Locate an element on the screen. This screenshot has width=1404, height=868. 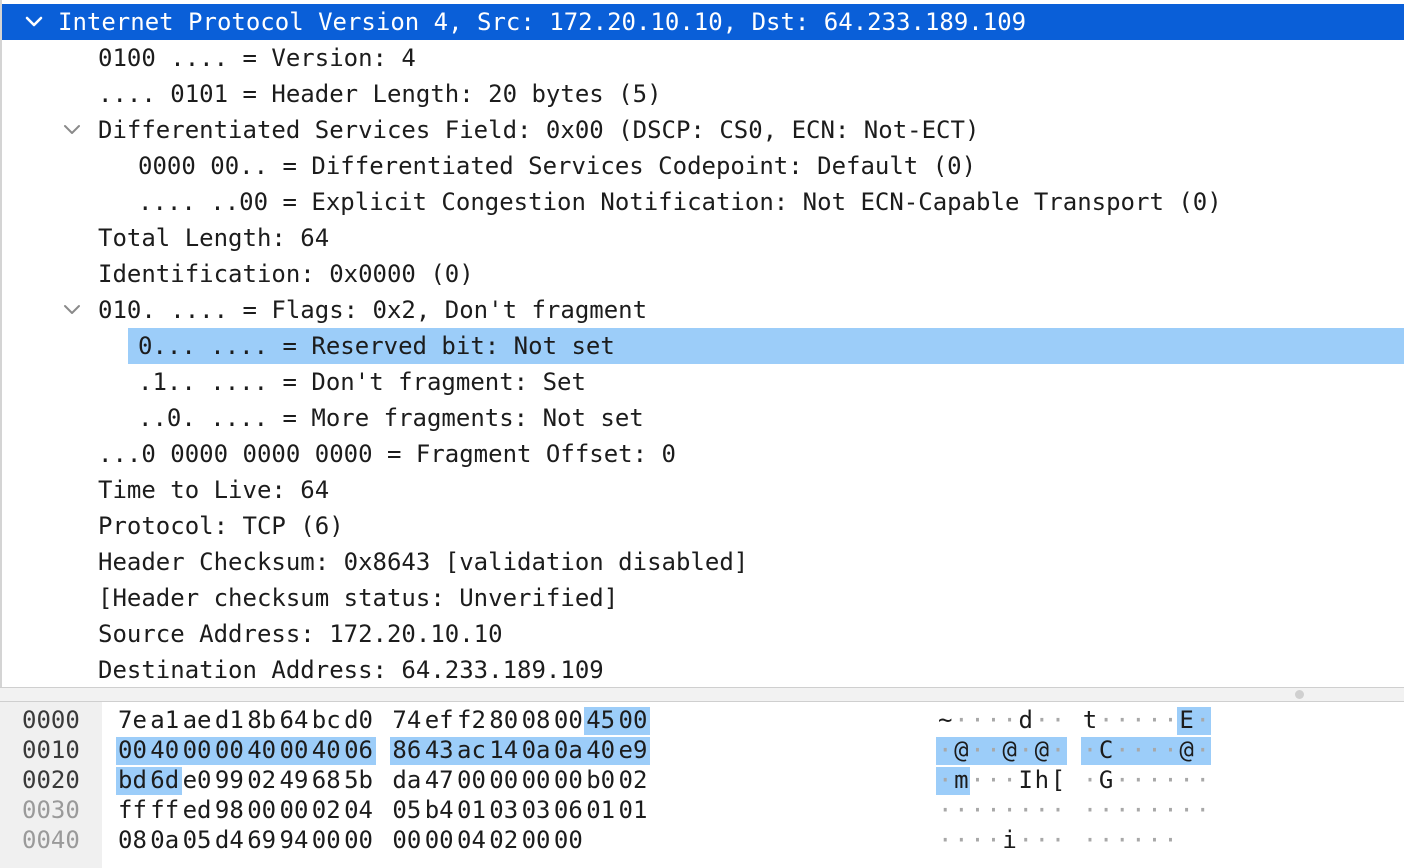
tree-row: Time to Live: 64 is located at coordinates (703, 490).